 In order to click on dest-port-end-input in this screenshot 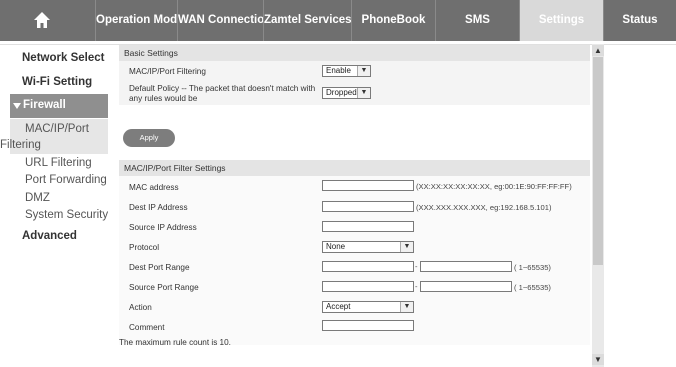, I will do `click(466, 266)`.